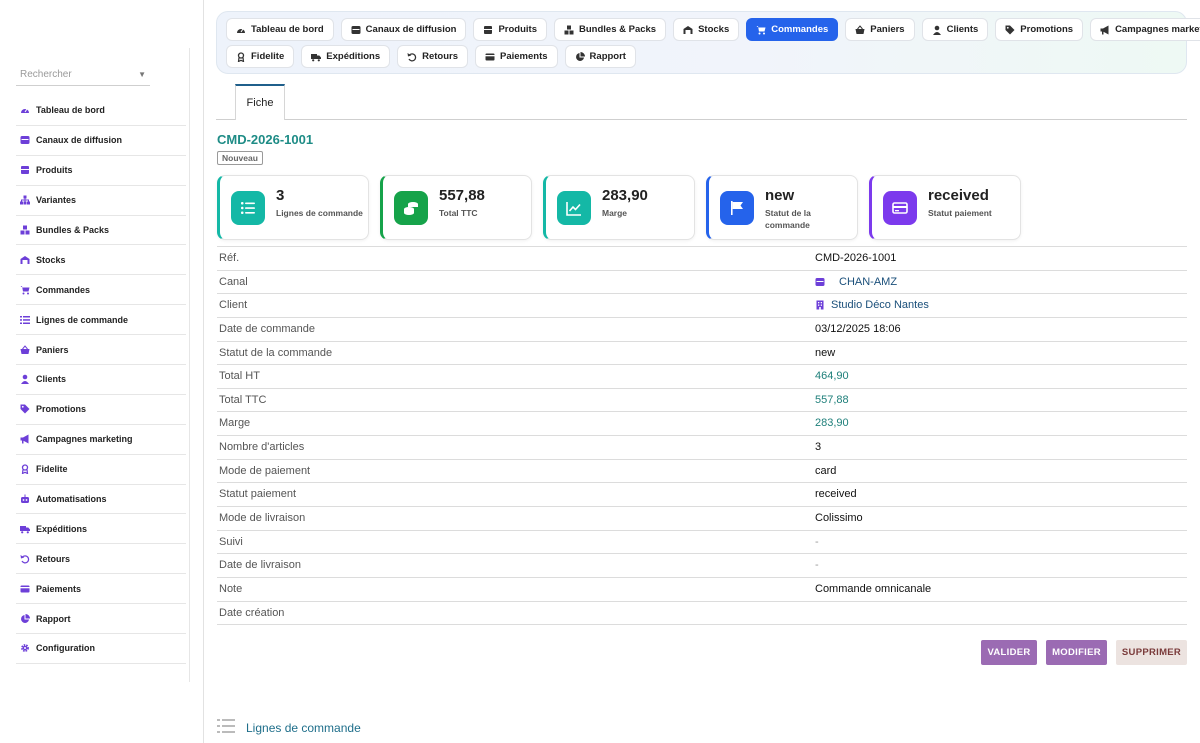 This screenshot has height=743, width=1200. I want to click on stat-label: Statut paiement, so click(960, 213).